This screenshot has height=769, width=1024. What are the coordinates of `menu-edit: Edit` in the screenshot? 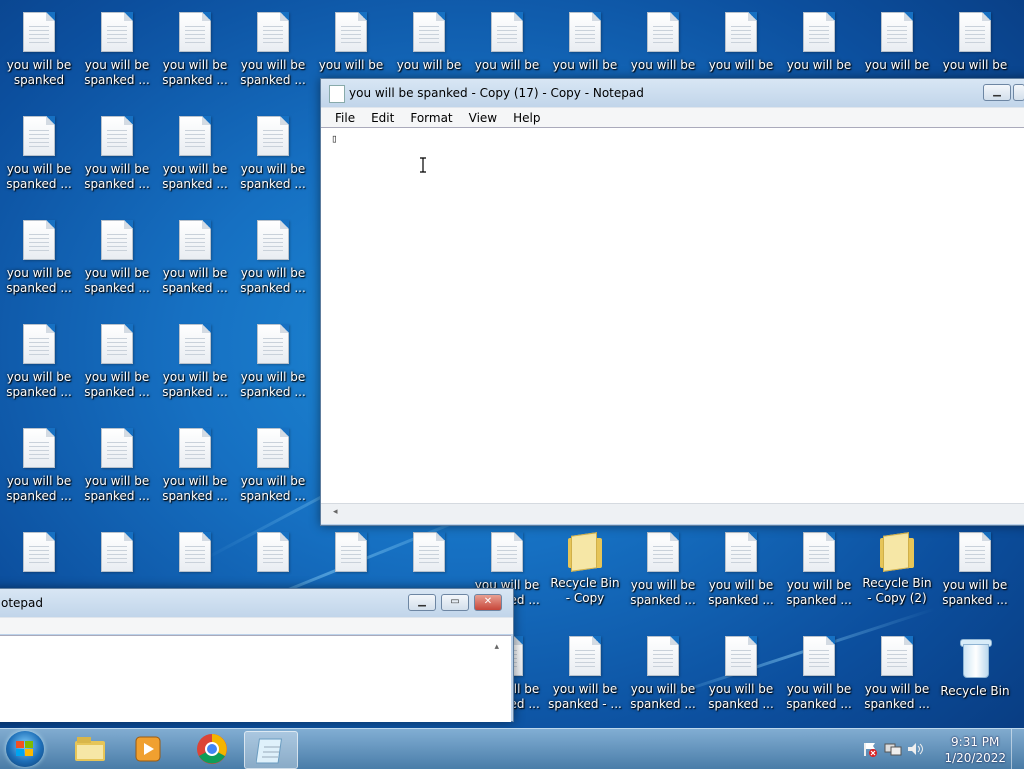 It's located at (382, 118).